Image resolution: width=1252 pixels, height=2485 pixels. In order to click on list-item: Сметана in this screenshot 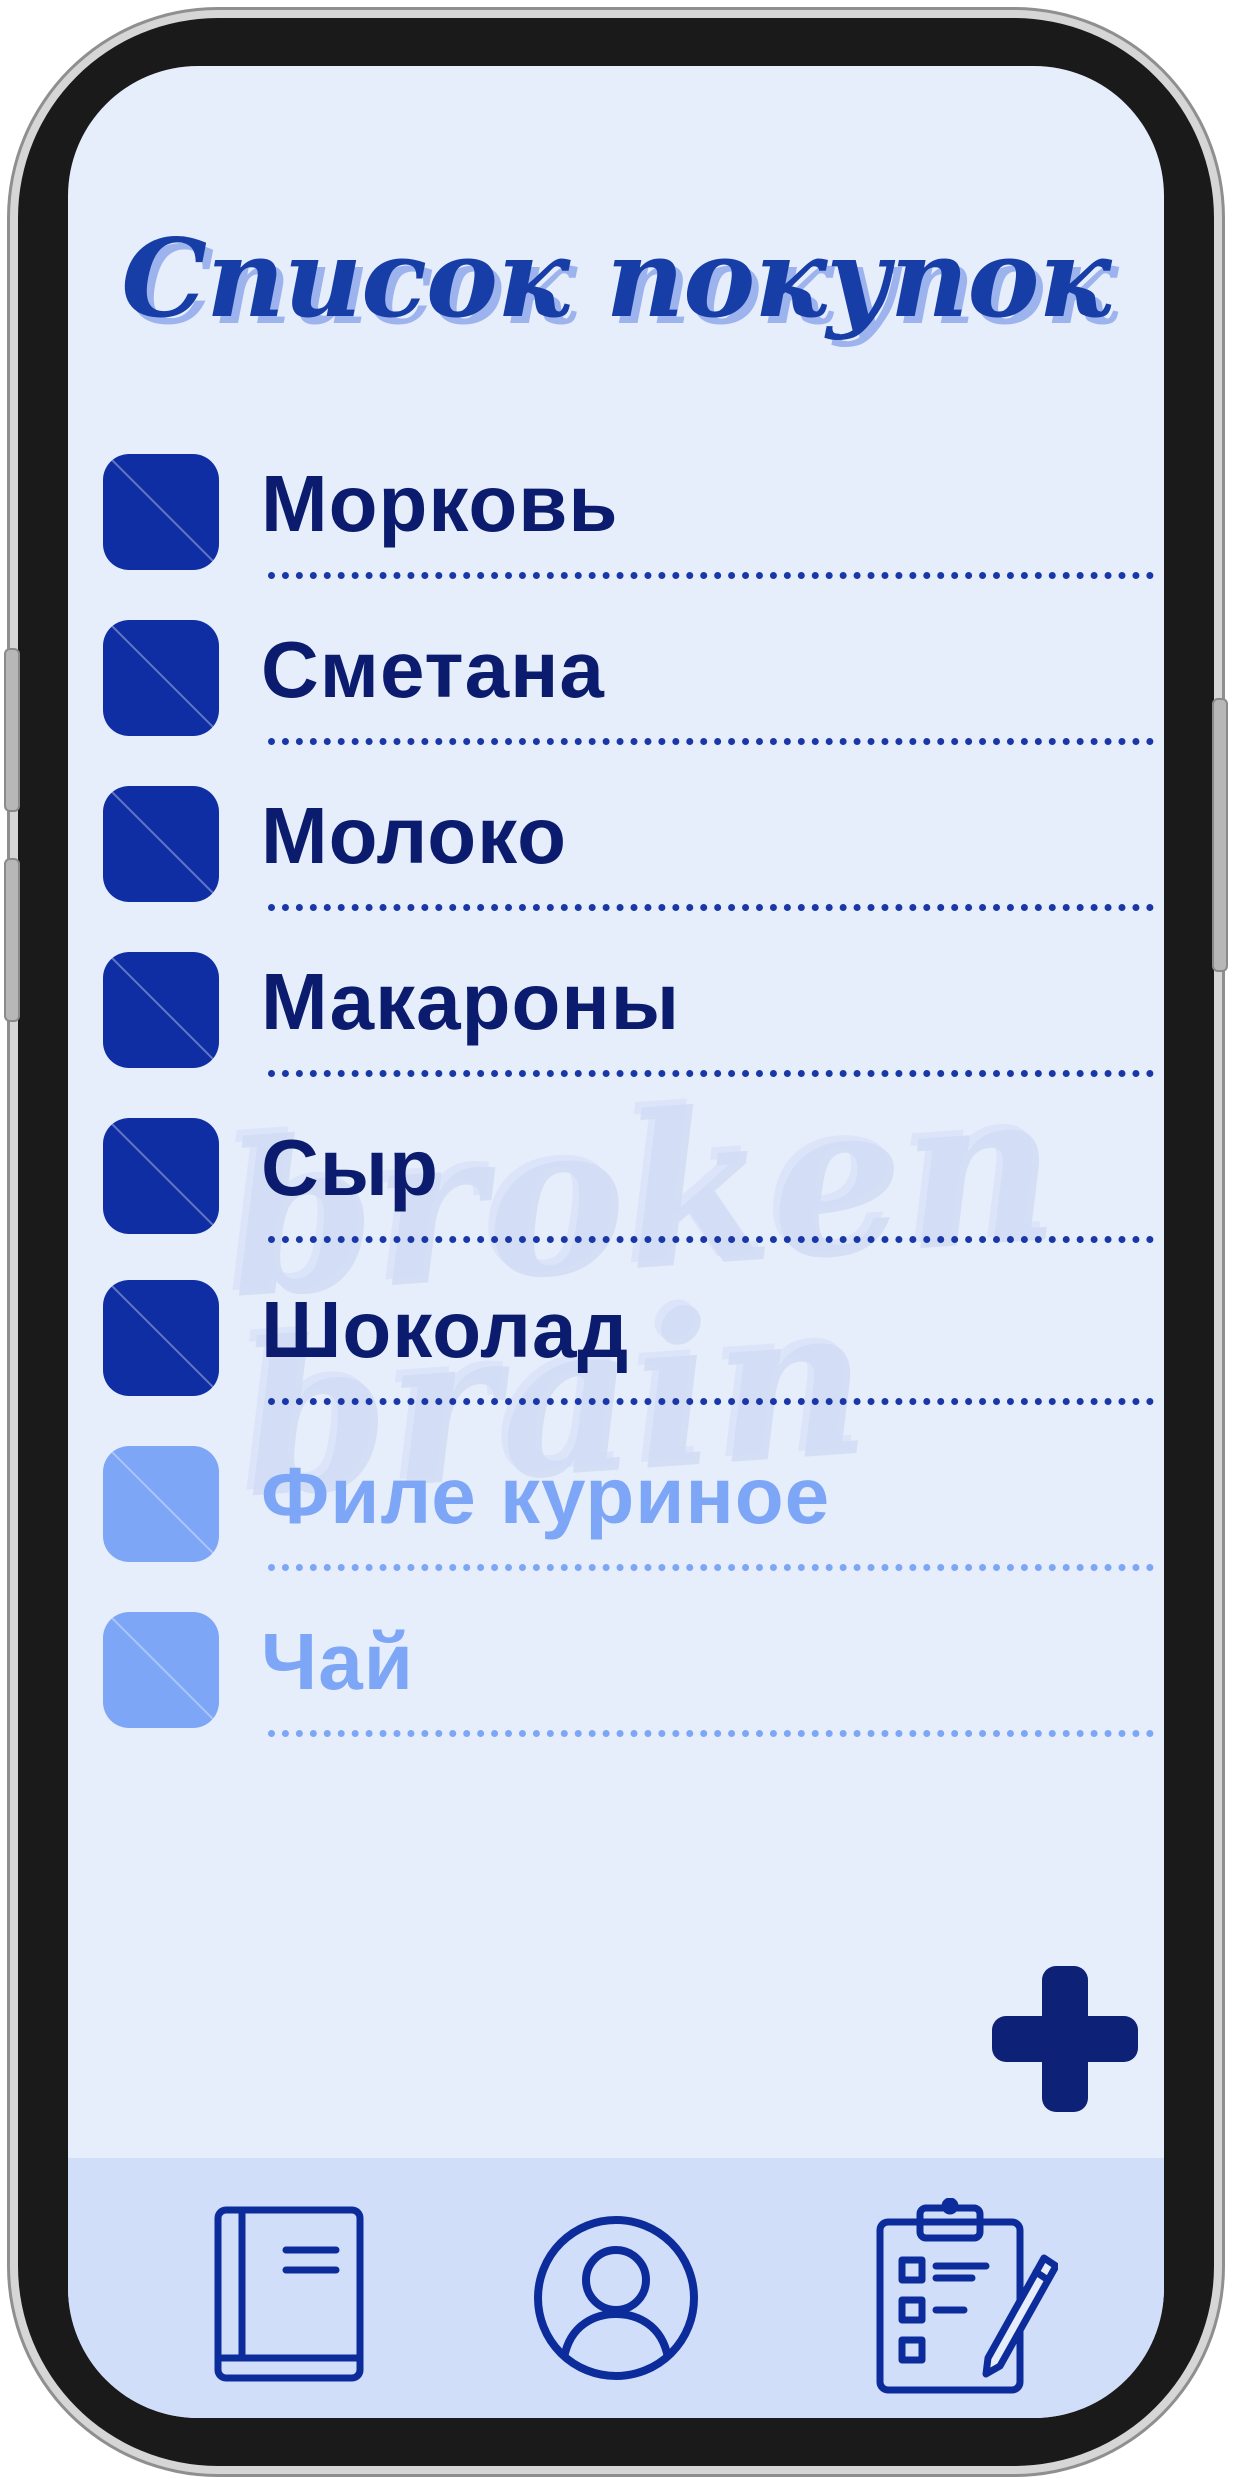, I will do `click(616, 658)`.